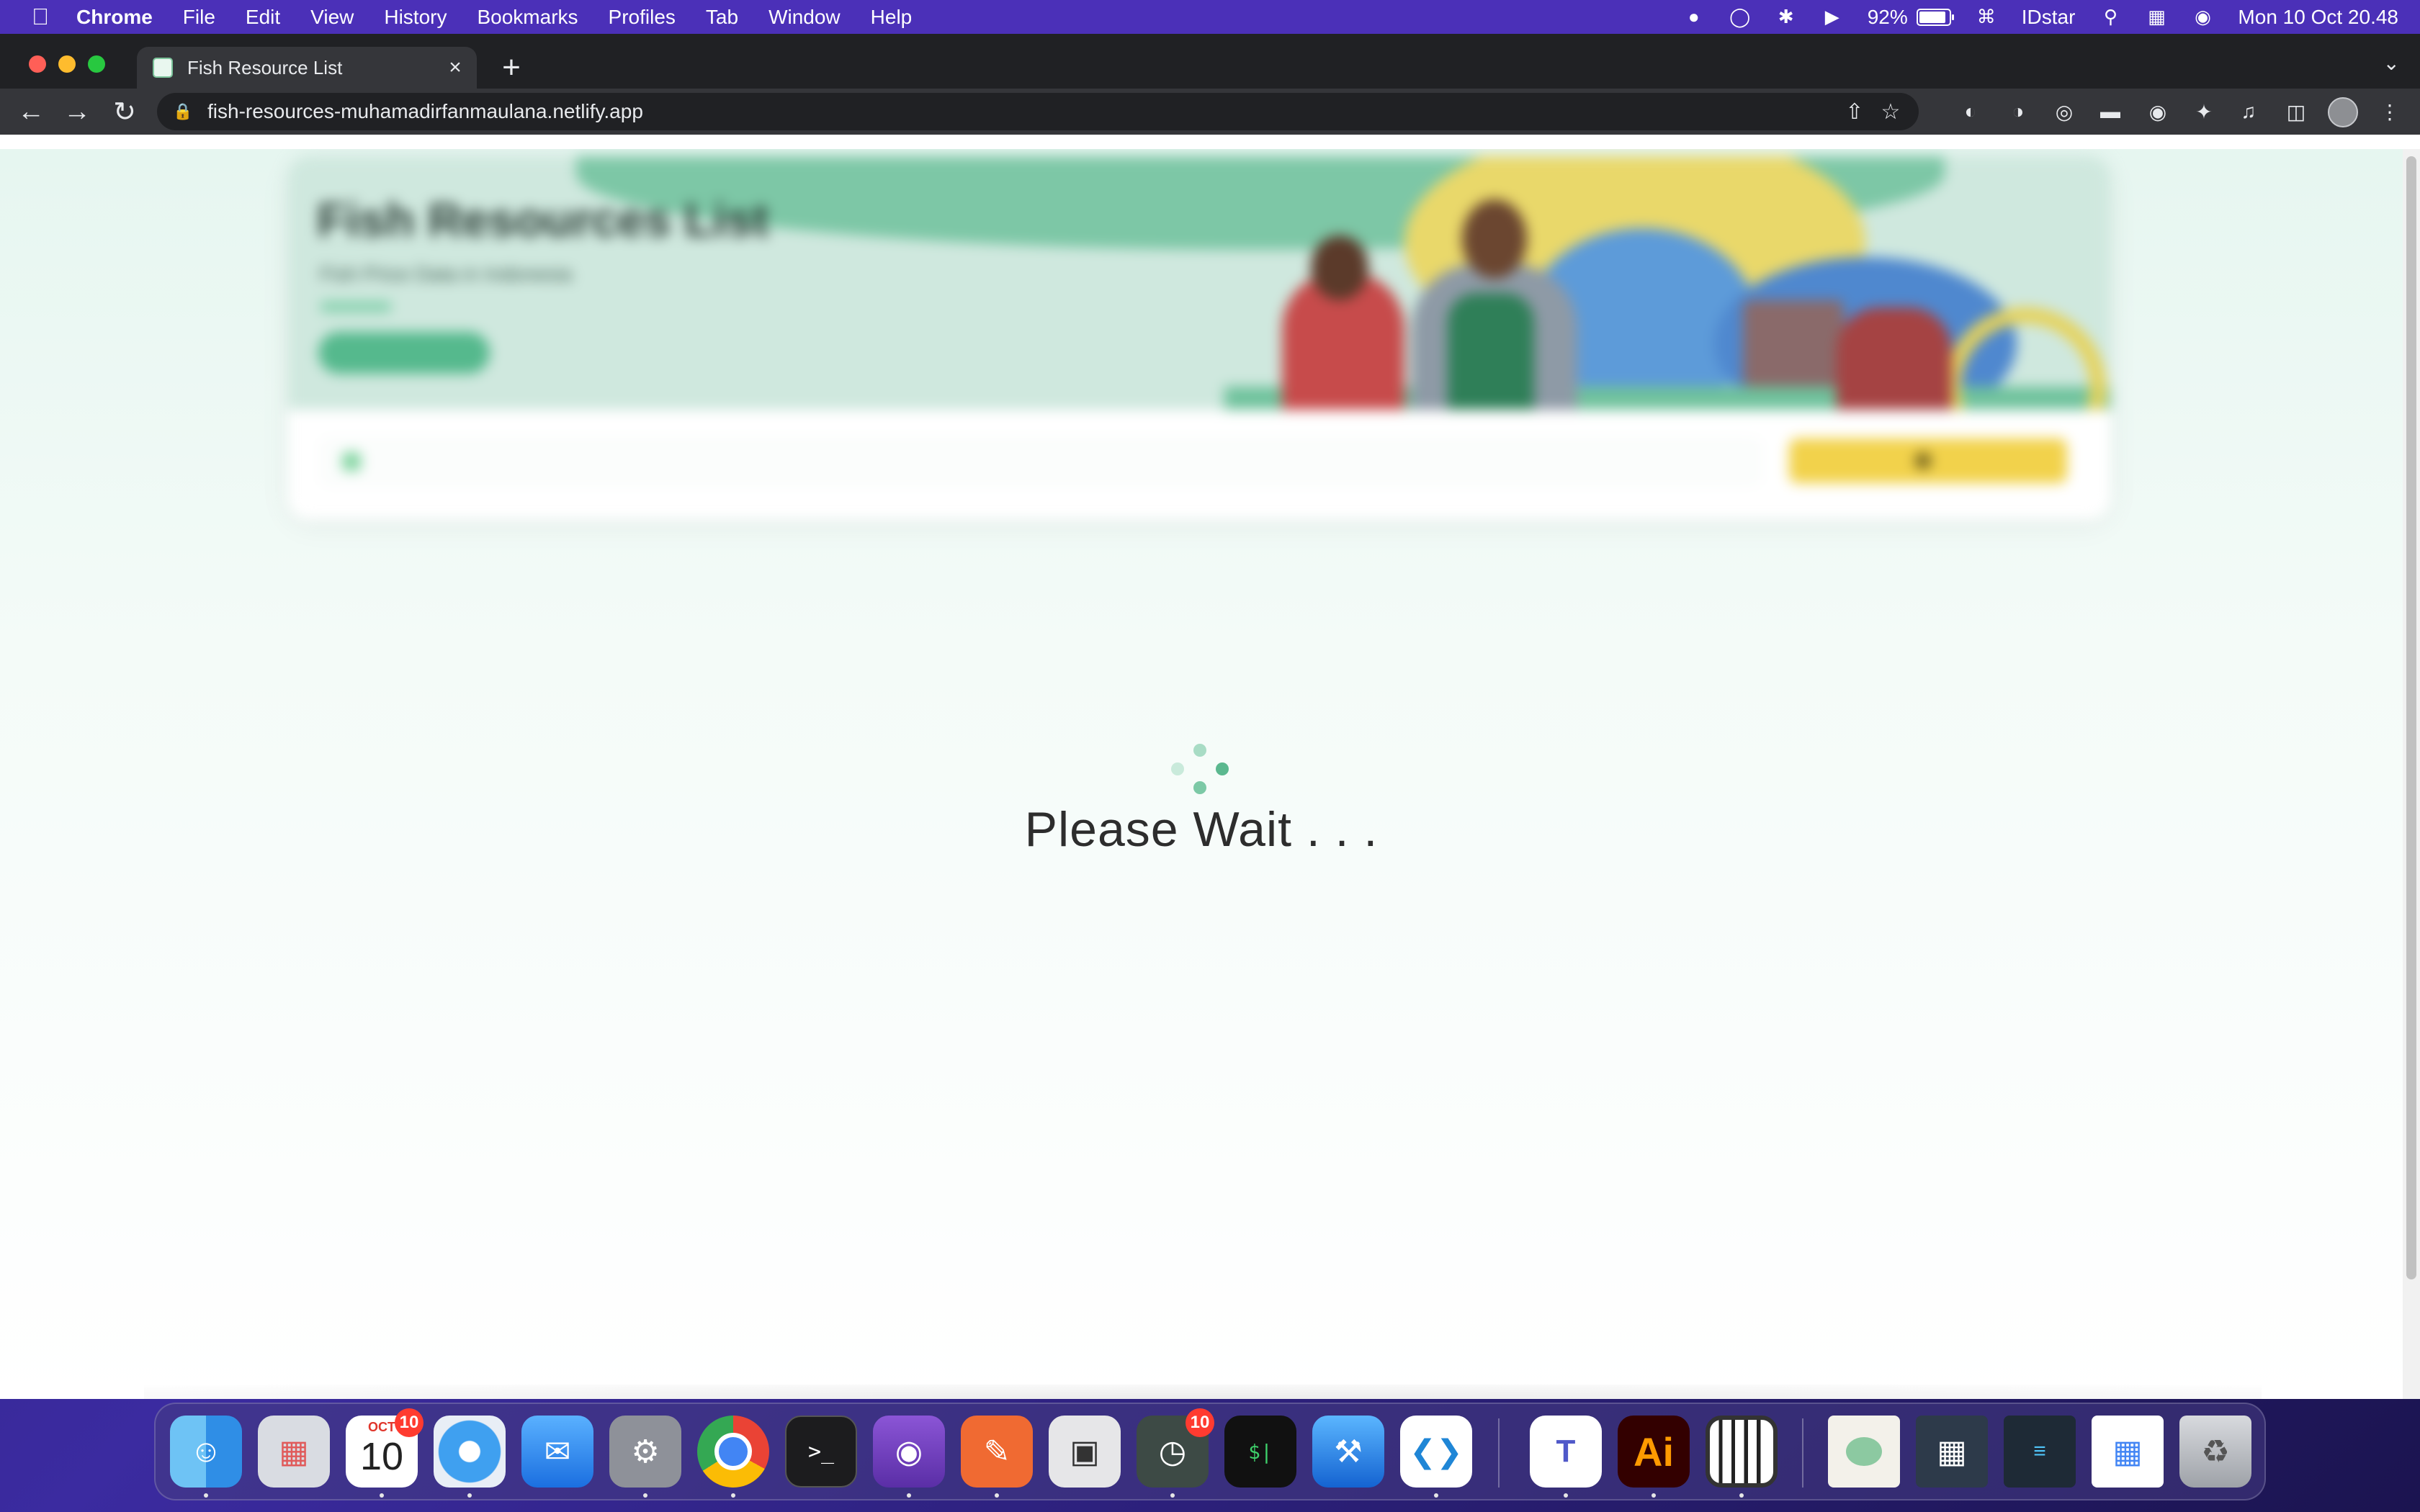 The width and height of the screenshot is (2420, 1512). What do you see at coordinates (2391, 63) in the screenshot?
I see `tab-search-chevron-icon: ⌄` at bounding box center [2391, 63].